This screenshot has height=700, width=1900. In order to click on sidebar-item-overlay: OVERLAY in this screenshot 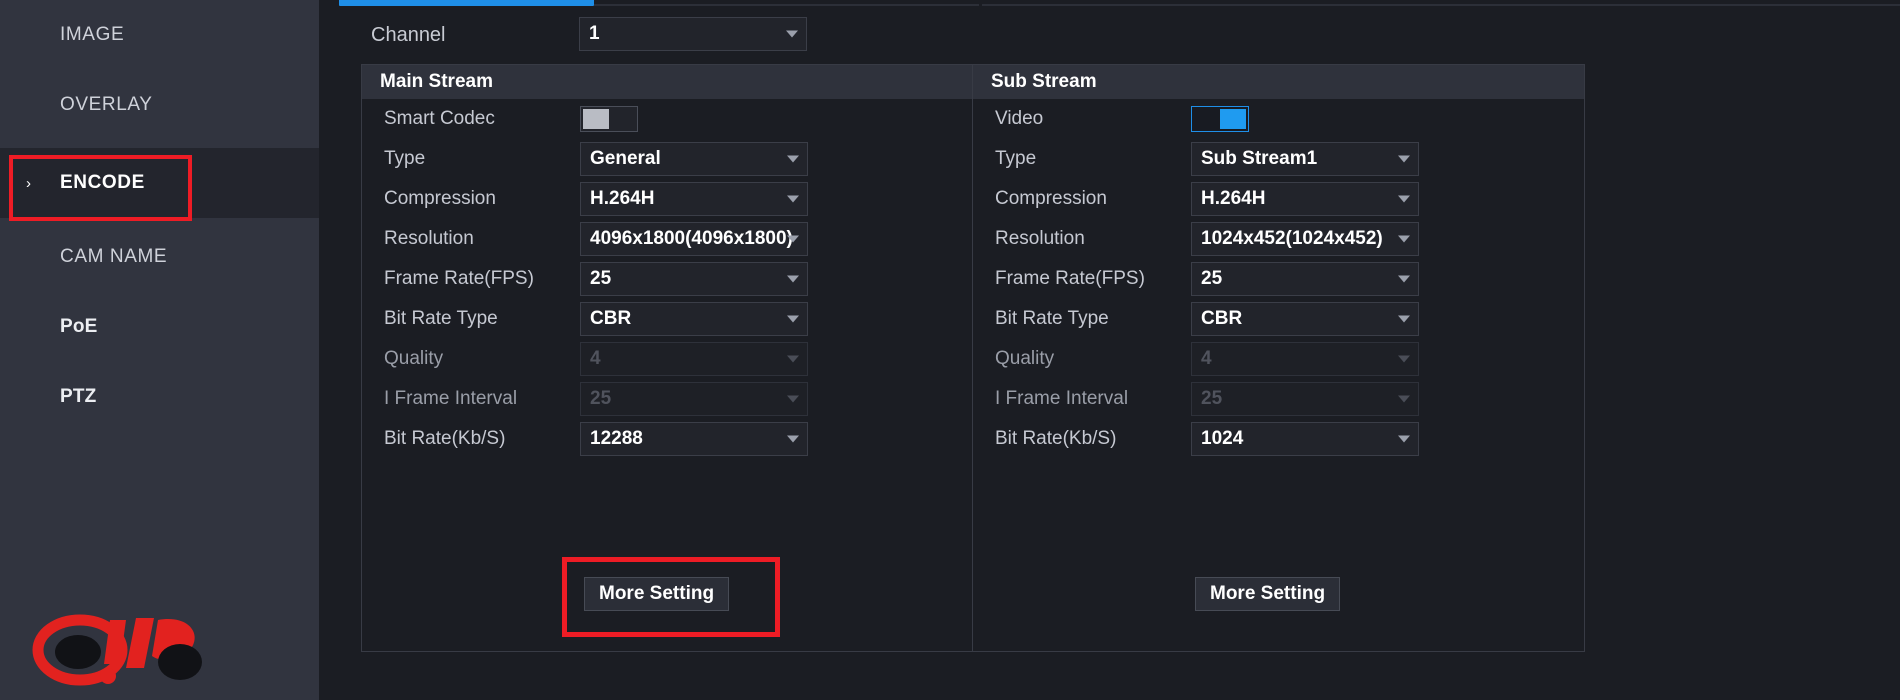, I will do `click(159, 105)`.